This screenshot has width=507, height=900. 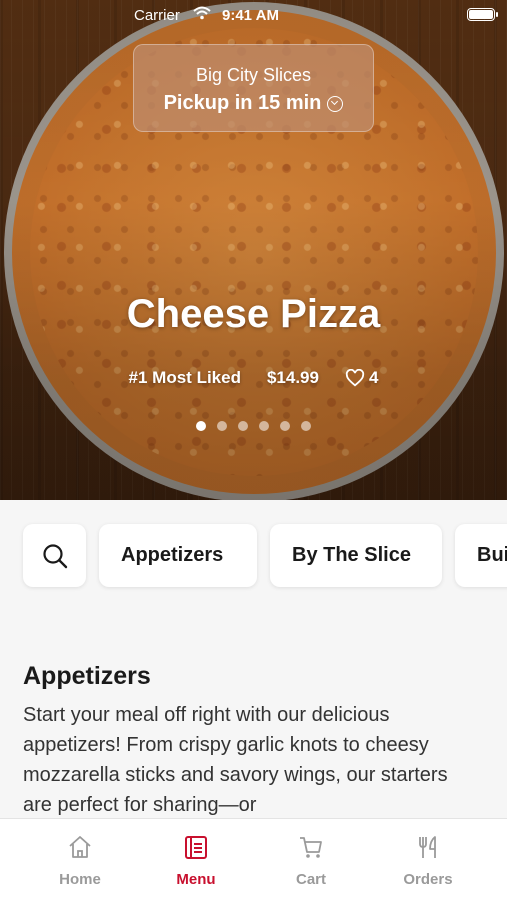 I want to click on featured-likes: 4, so click(x=361, y=378).